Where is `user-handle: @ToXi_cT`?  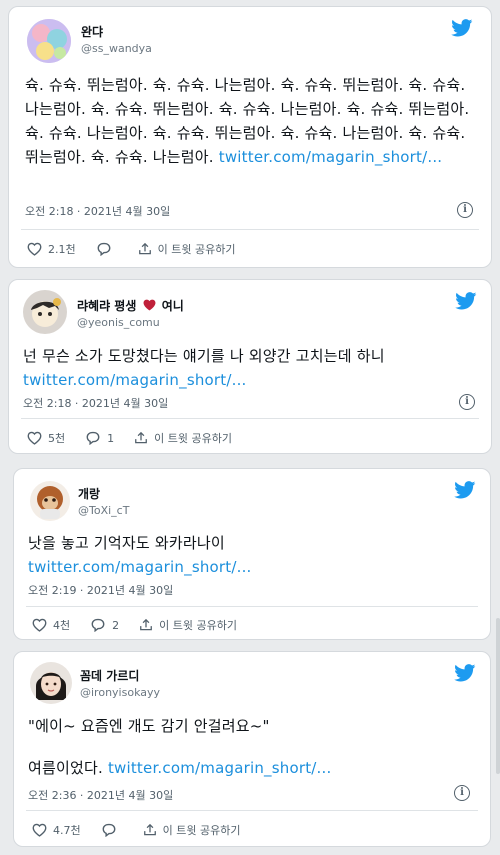 user-handle: @ToXi_cT is located at coordinates (103, 510).